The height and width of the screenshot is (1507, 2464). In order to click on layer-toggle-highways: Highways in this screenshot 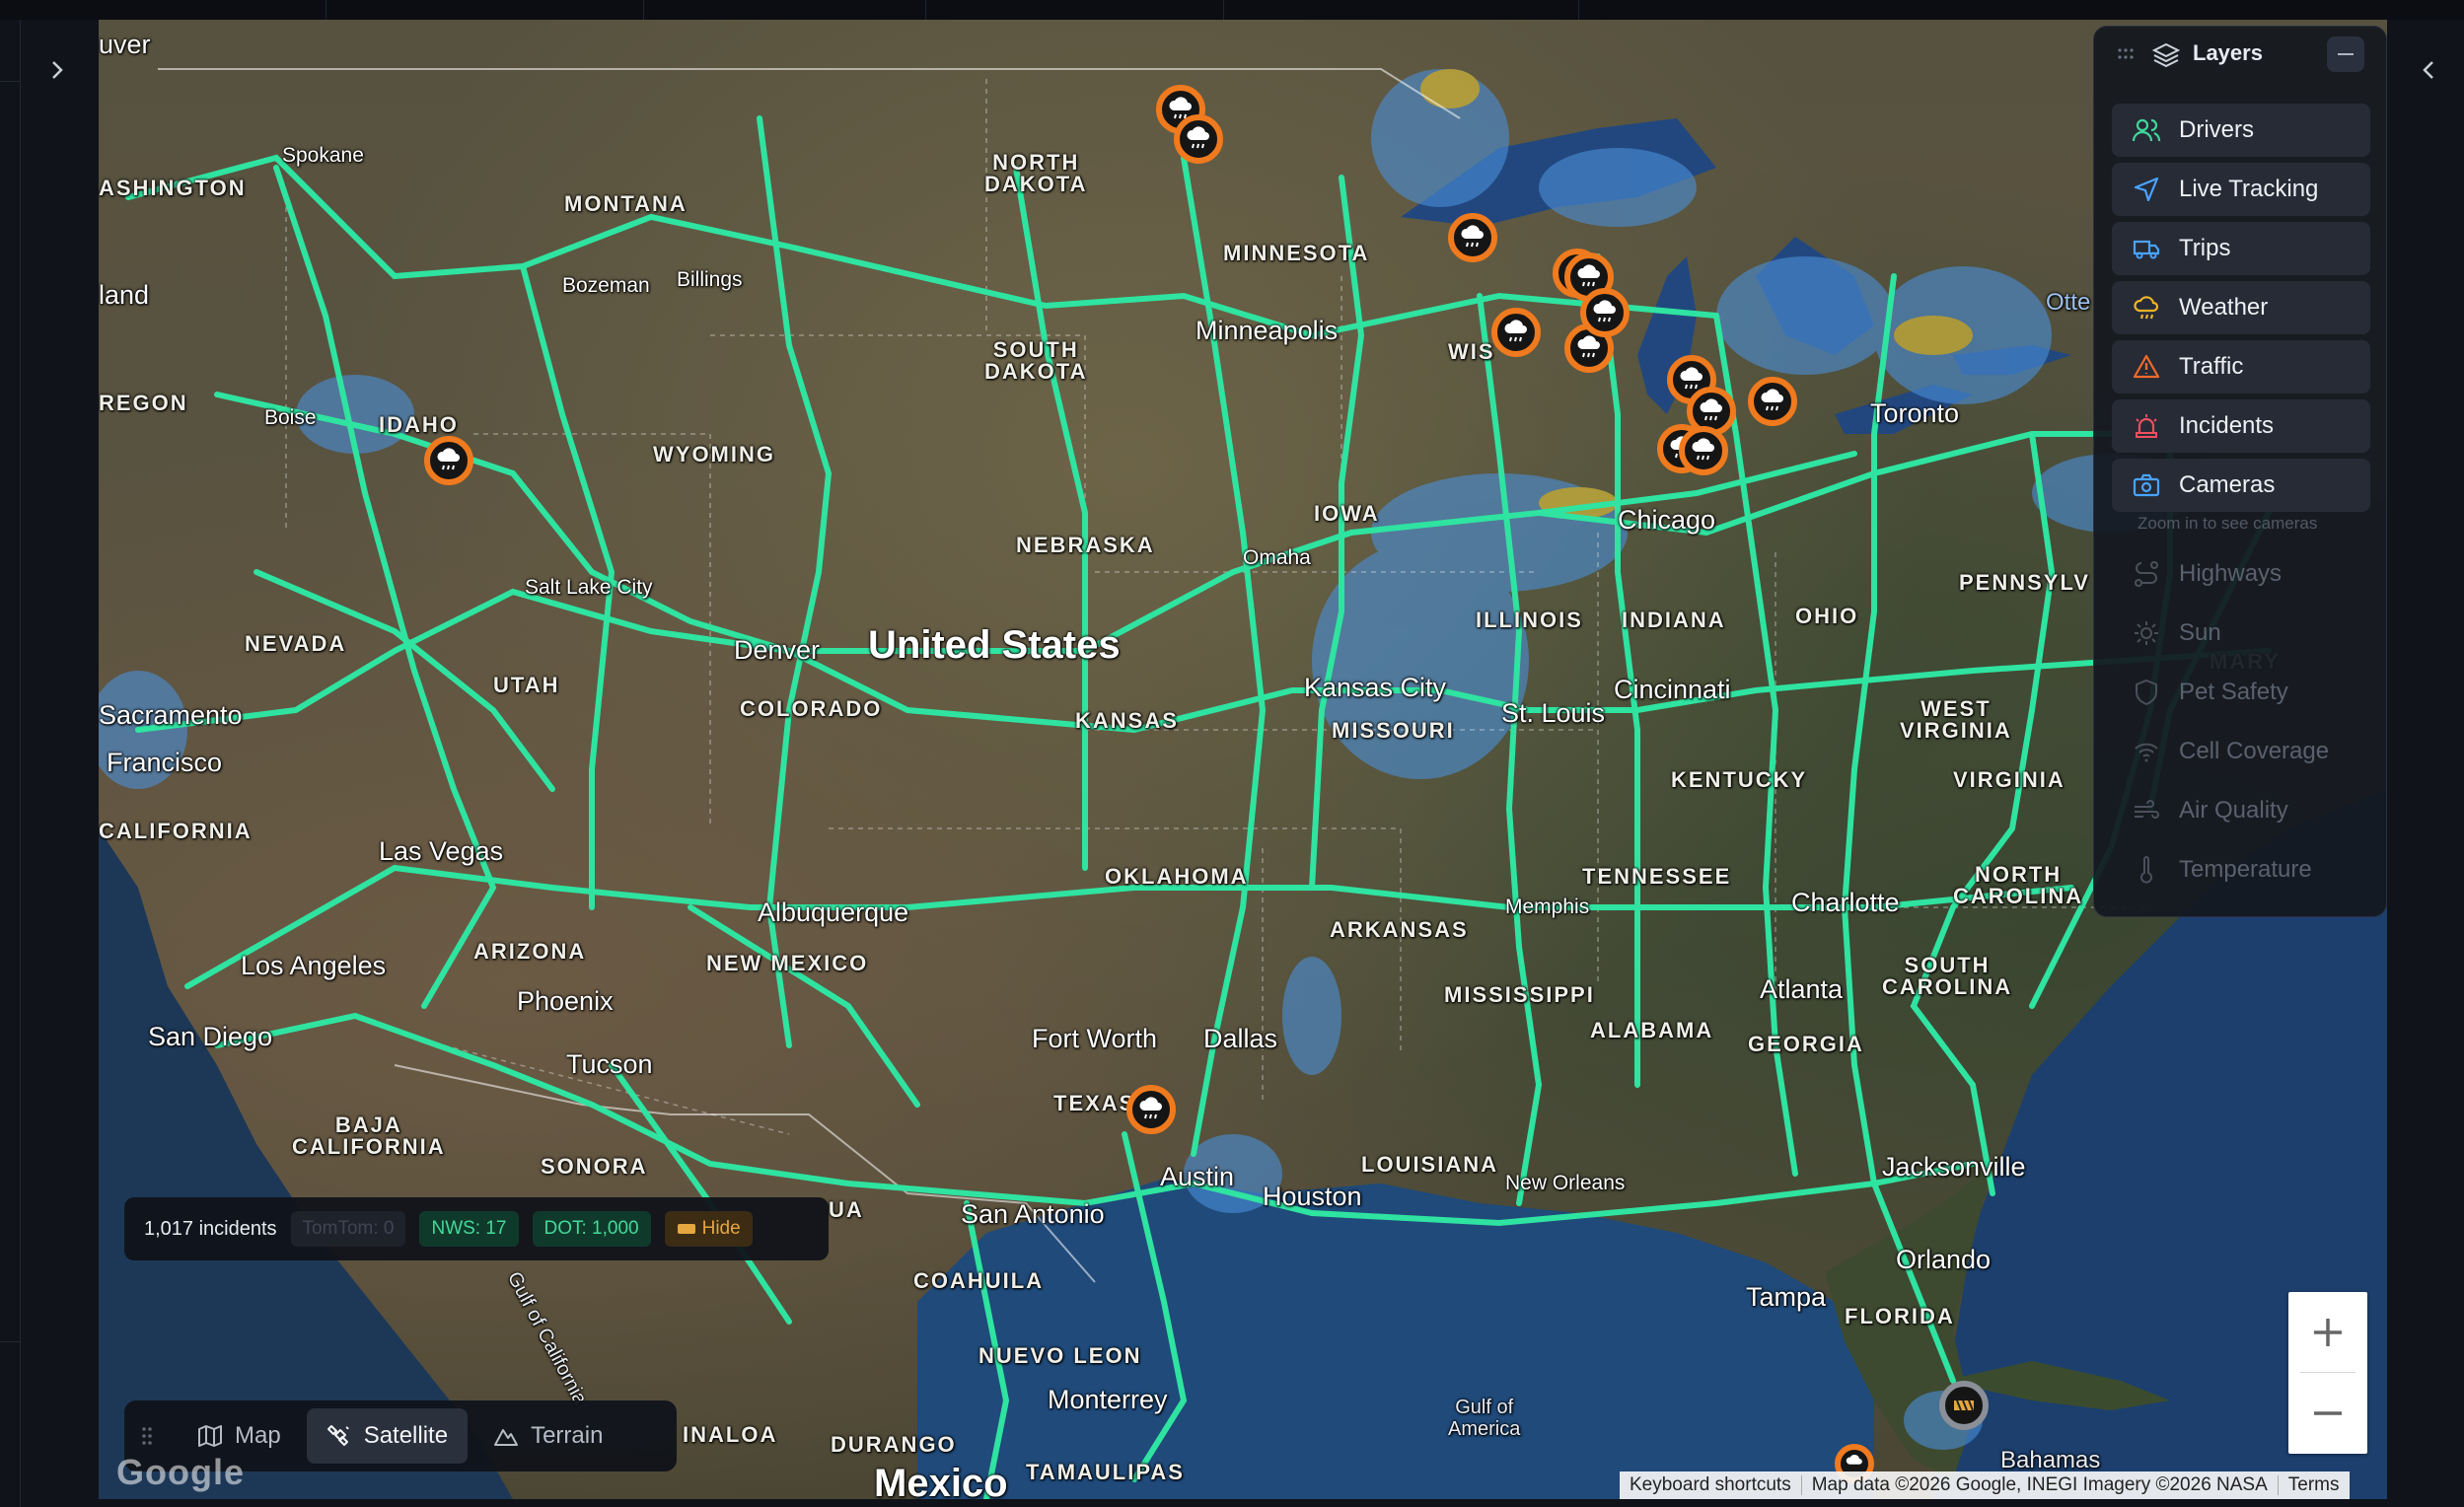, I will do `click(2241, 574)`.